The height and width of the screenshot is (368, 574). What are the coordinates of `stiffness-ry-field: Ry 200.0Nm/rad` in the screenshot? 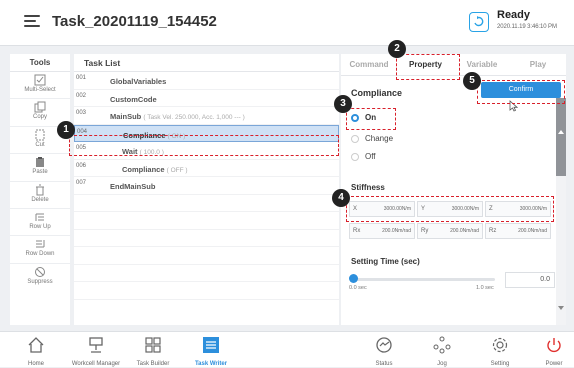 It's located at (450, 231).